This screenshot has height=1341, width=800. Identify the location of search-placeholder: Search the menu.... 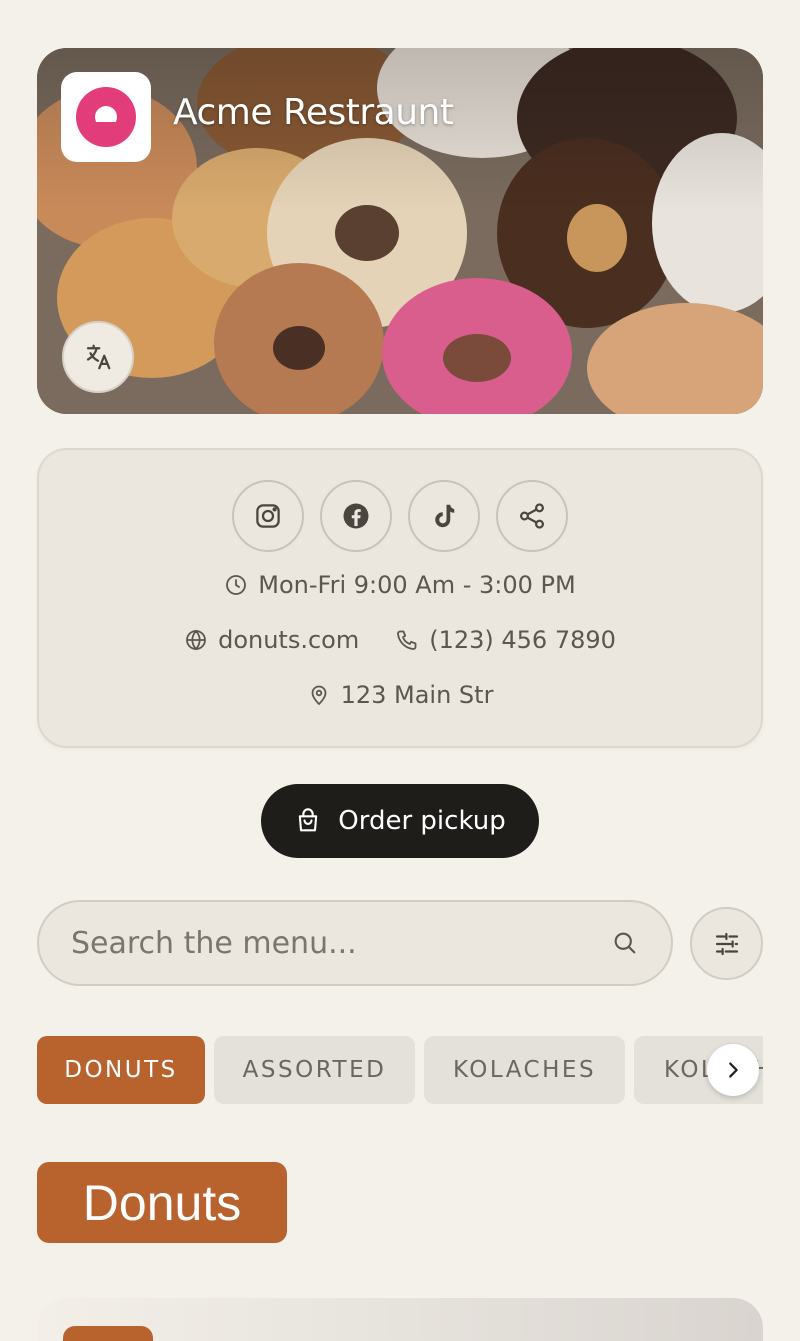
(214, 943).